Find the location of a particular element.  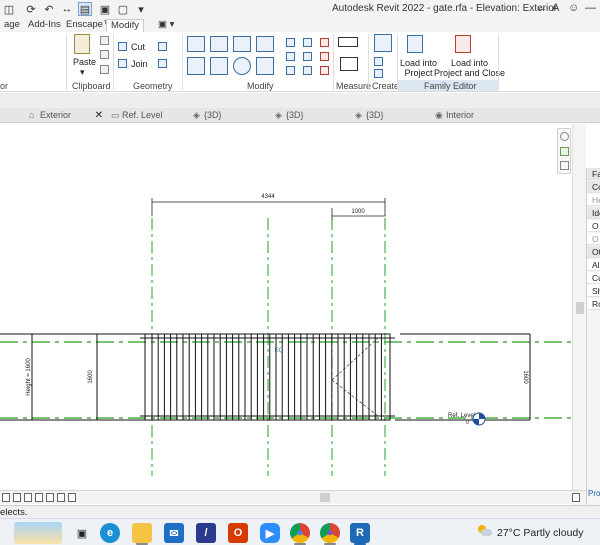

offset-icon is located at coordinates (219, 44).